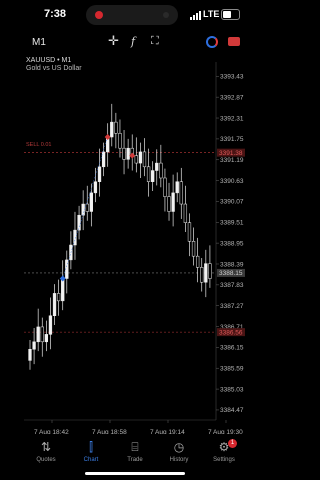 This screenshot has height=480, width=320. I want to click on quotes-icon: ⇅, so click(46, 447).